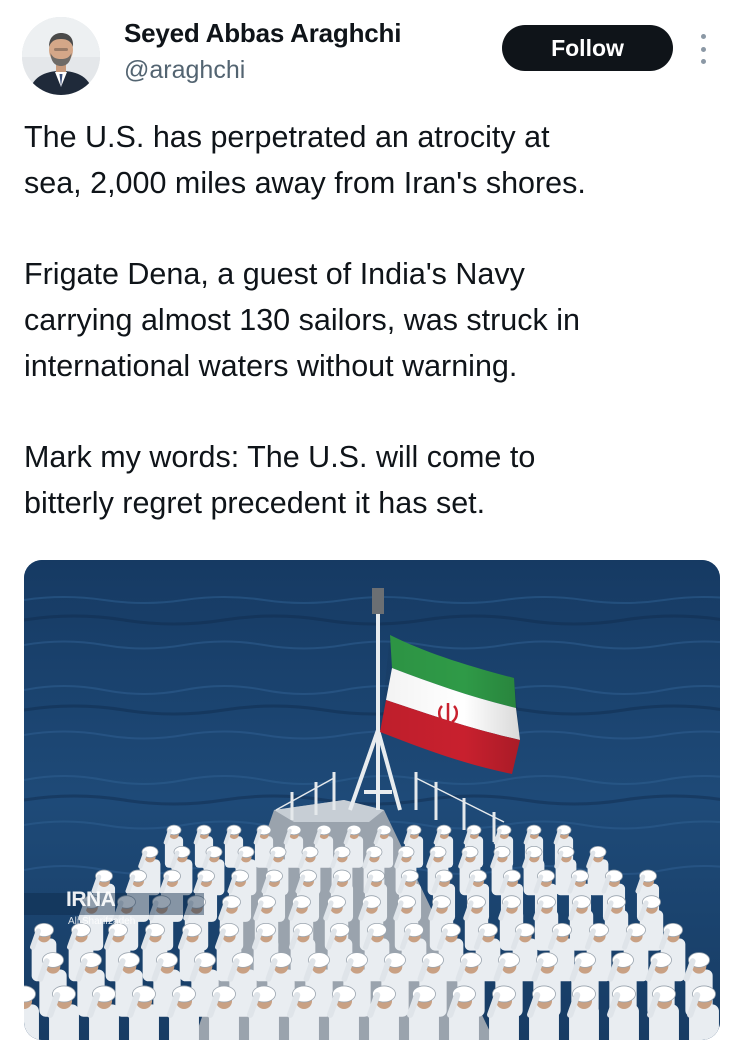 The width and height of the screenshot is (742, 1040). What do you see at coordinates (271, 366) in the screenshot?
I see `tweet-line: international waters without warning.` at bounding box center [271, 366].